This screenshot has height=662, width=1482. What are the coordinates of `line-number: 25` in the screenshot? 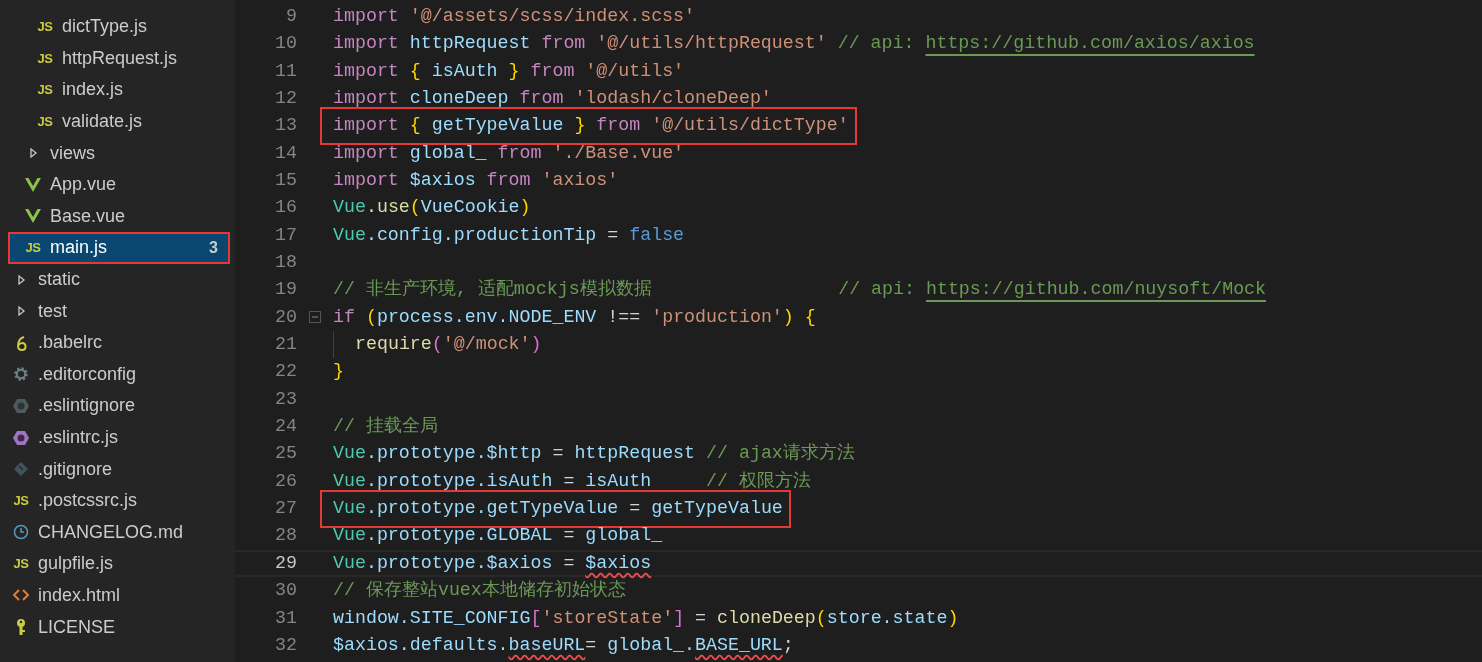 It's located at (285, 454).